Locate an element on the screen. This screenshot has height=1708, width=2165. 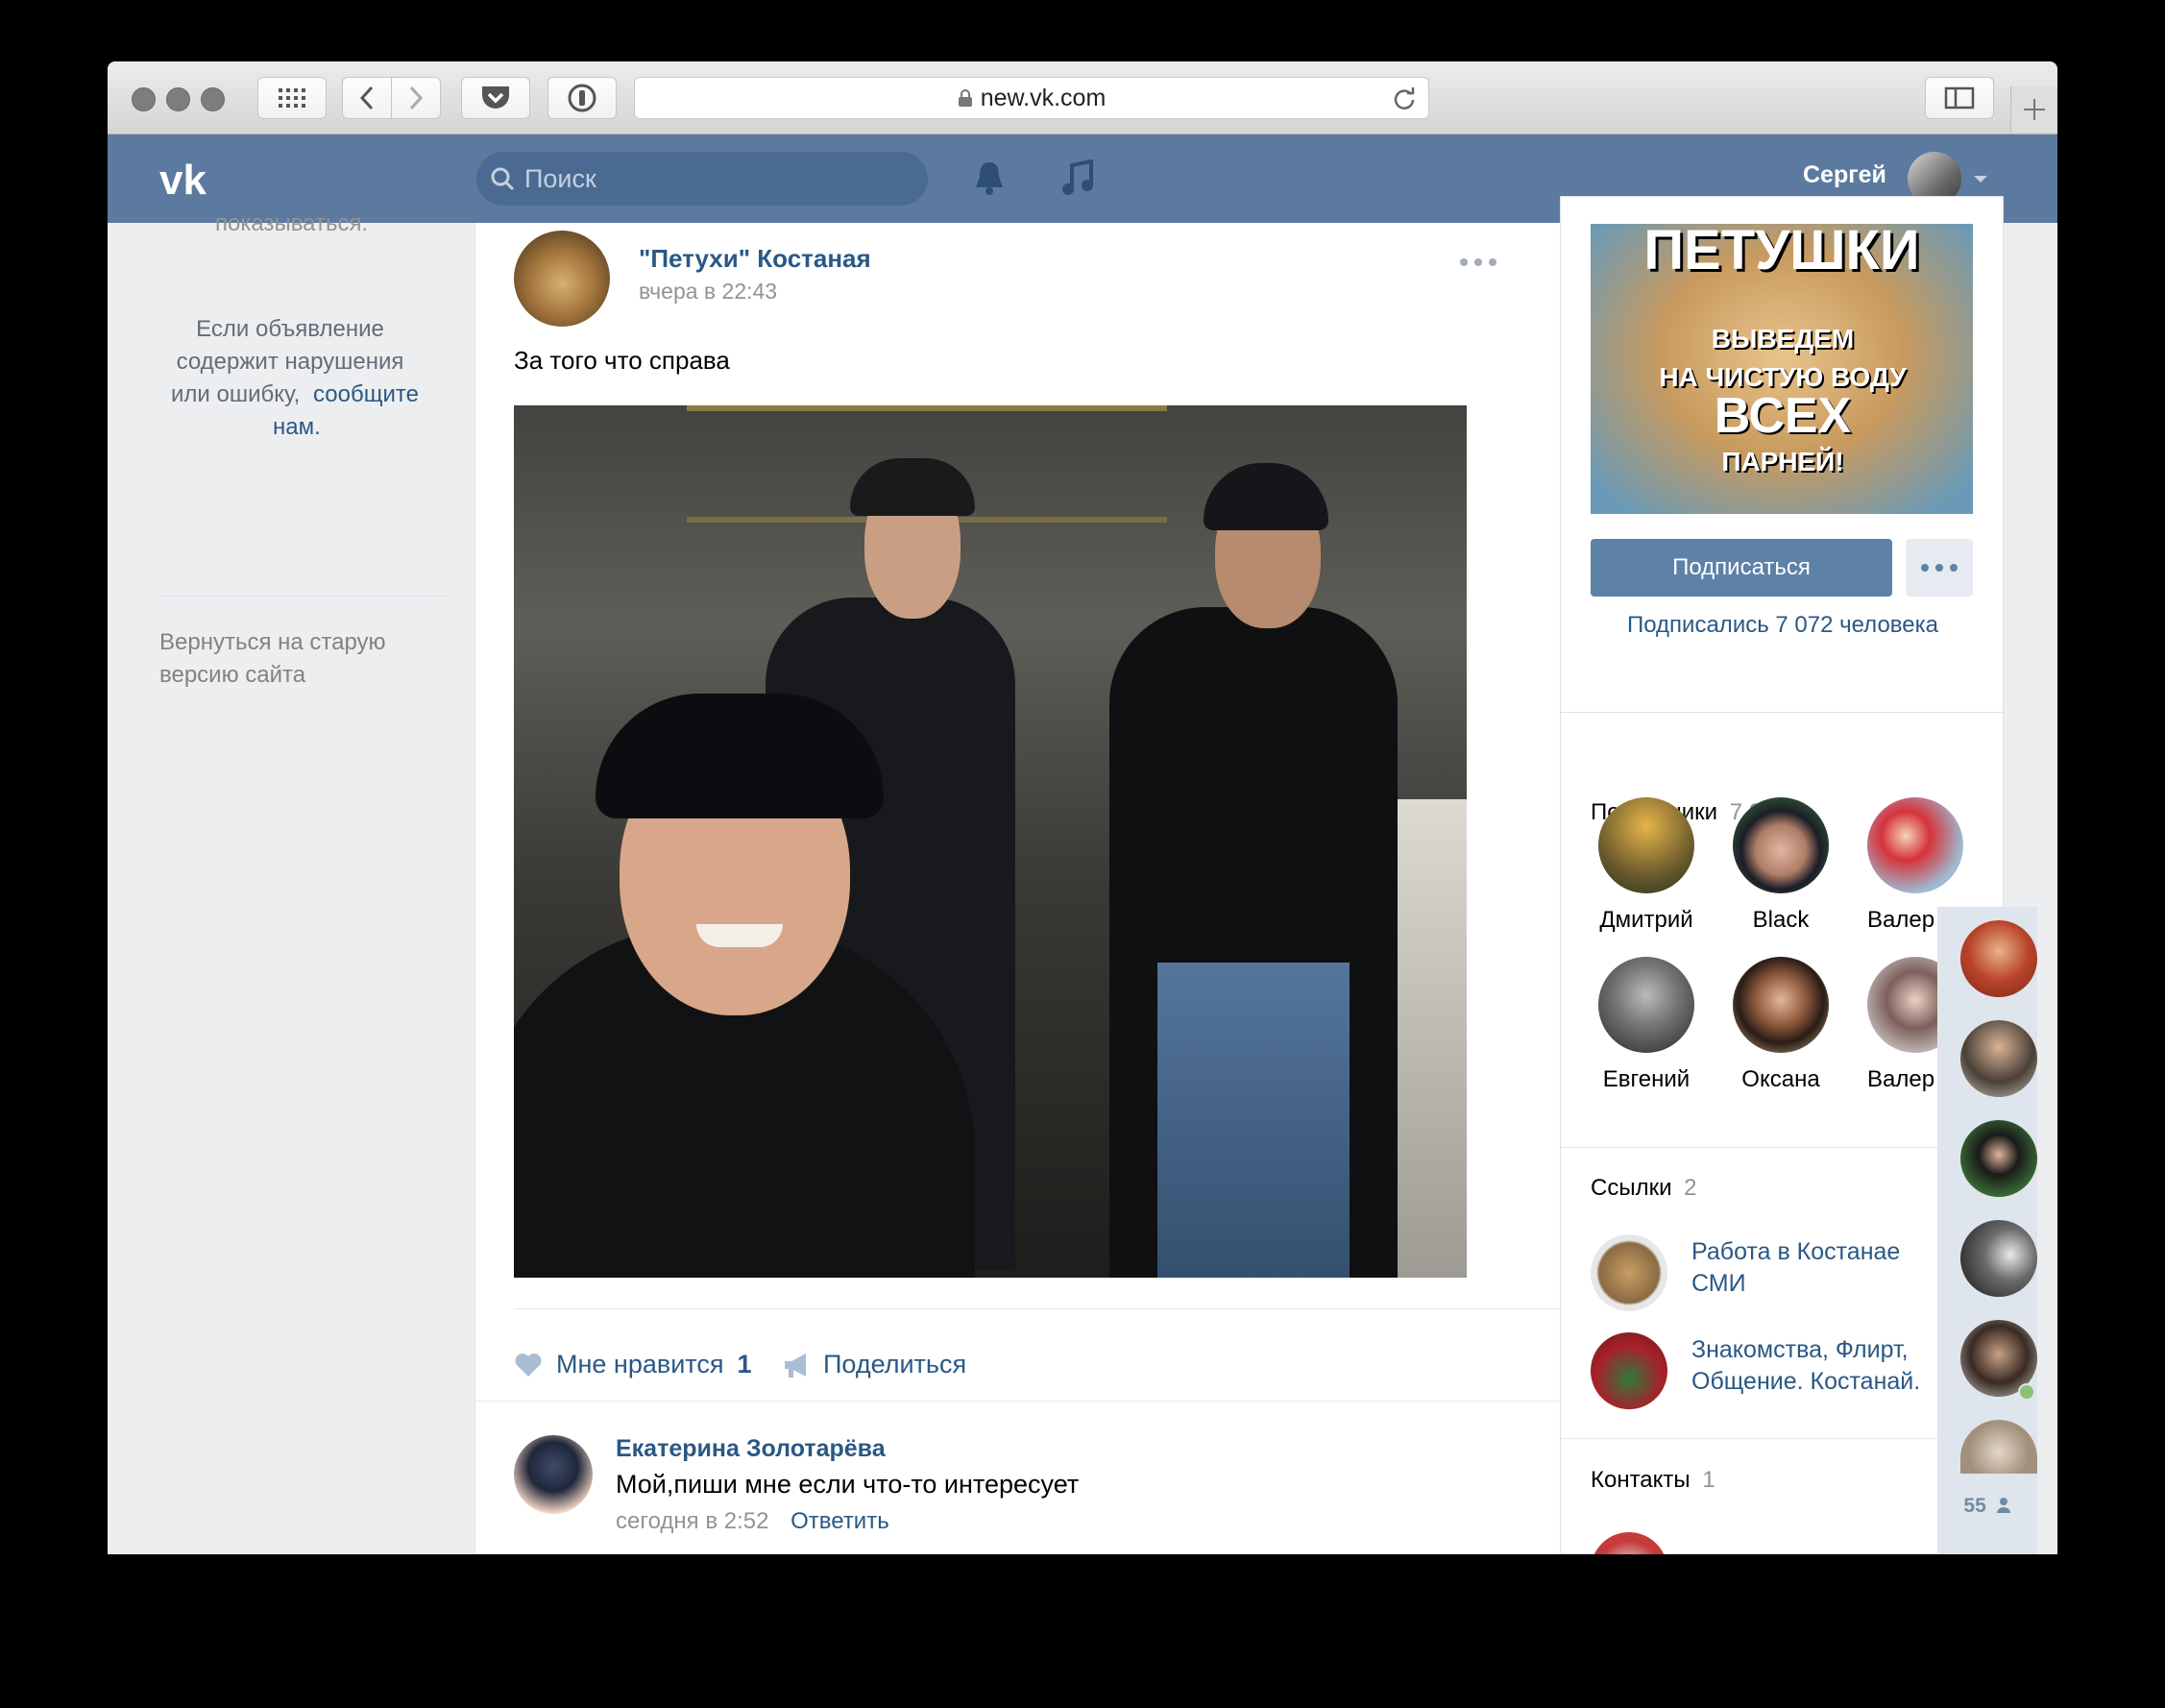
online-count: 55 is located at coordinates (1987, 1506).